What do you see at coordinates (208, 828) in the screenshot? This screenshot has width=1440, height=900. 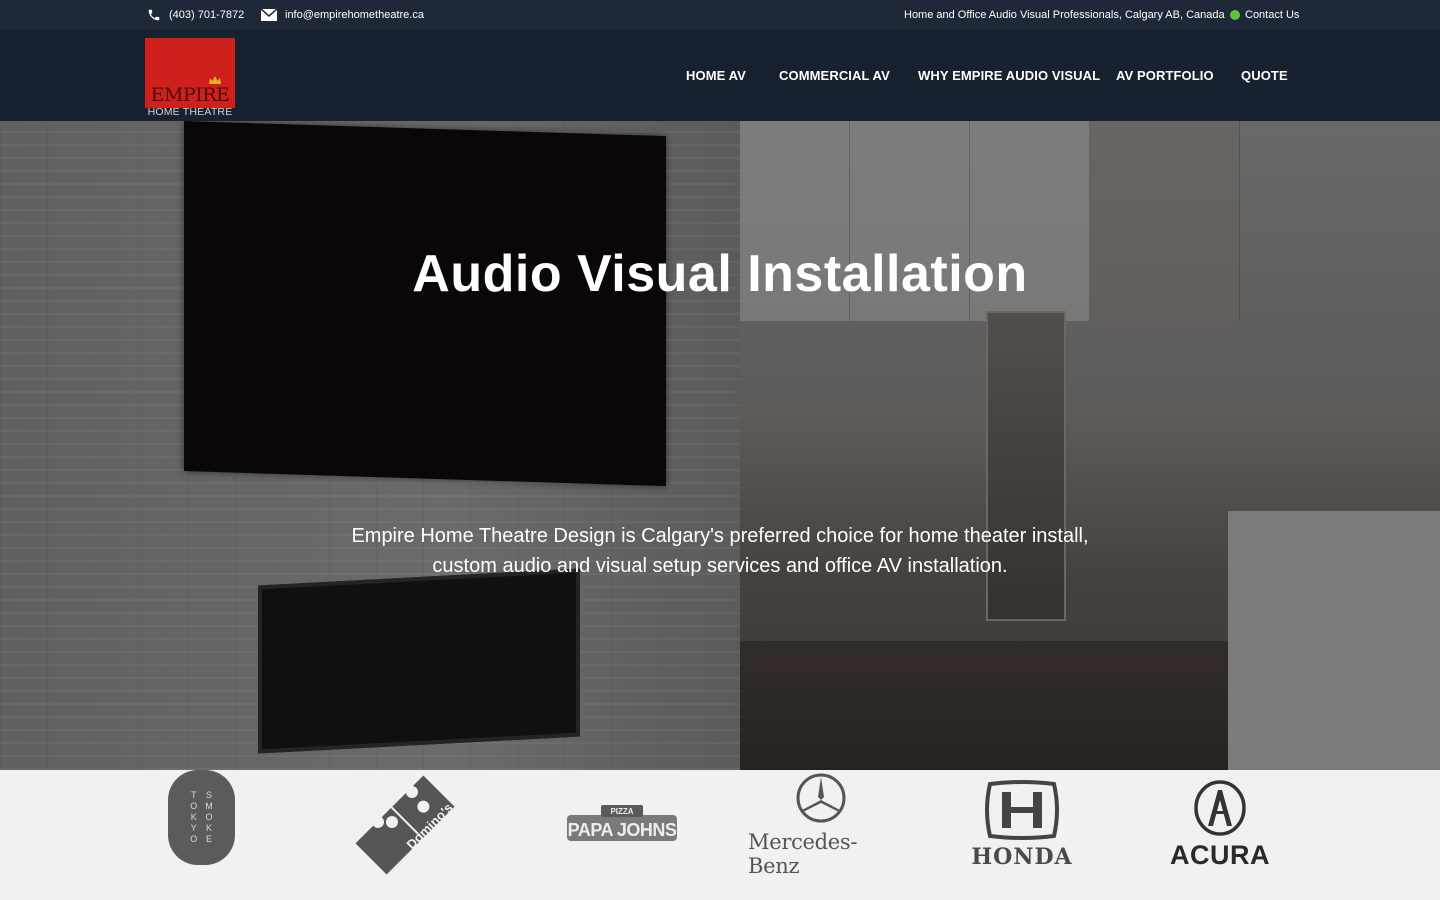 I see `smoke-letter: K` at bounding box center [208, 828].